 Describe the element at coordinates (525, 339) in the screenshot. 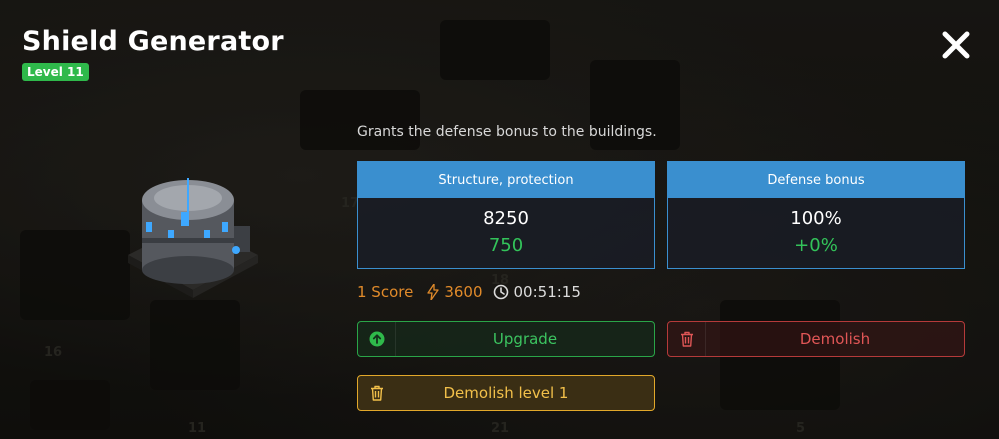

I see `upgrade-label: Upgrade` at that location.